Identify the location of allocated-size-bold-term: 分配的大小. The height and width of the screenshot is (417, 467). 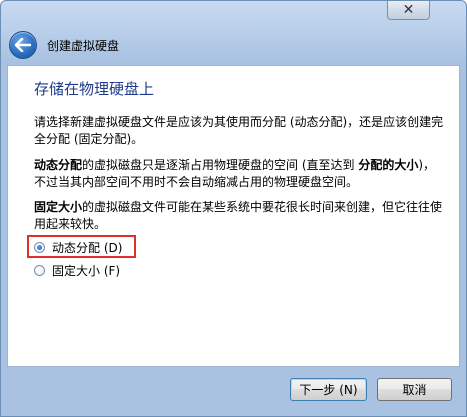
(388, 165).